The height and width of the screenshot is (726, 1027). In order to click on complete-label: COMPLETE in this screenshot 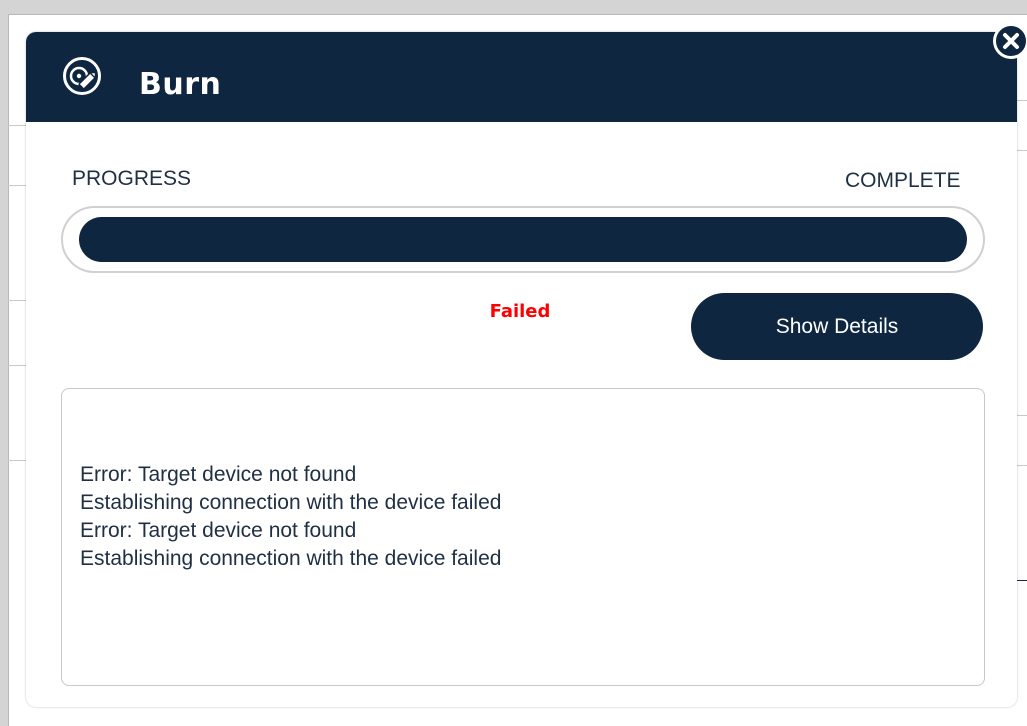, I will do `click(903, 180)`.